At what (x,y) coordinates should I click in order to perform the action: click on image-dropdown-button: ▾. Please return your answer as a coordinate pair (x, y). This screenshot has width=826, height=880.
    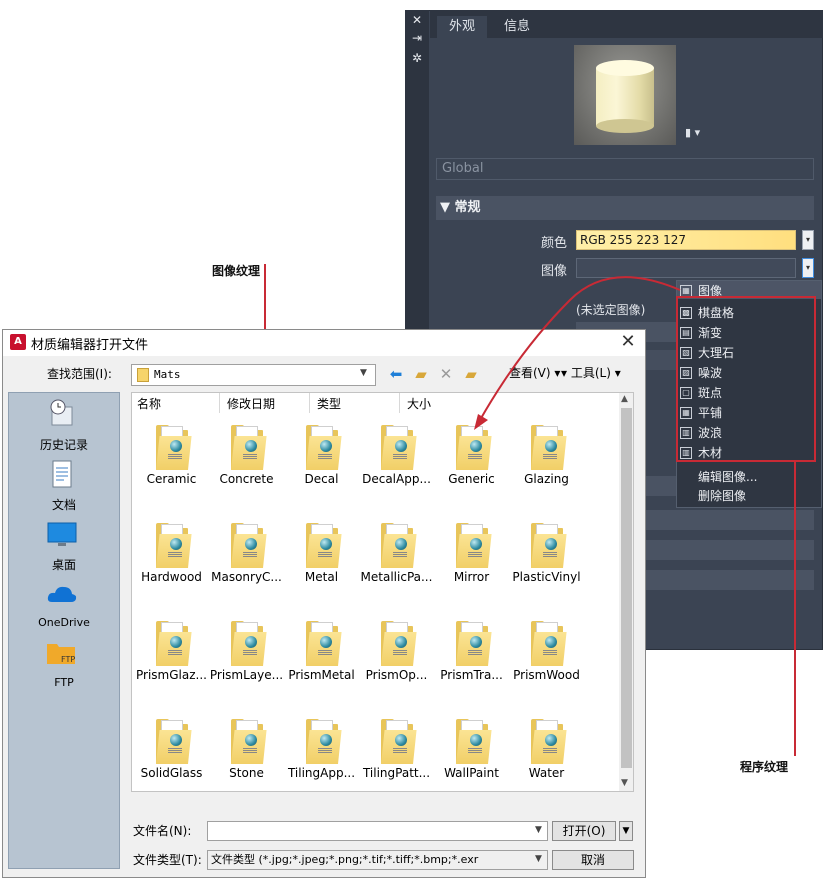
    Looking at the image, I should click on (808, 268).